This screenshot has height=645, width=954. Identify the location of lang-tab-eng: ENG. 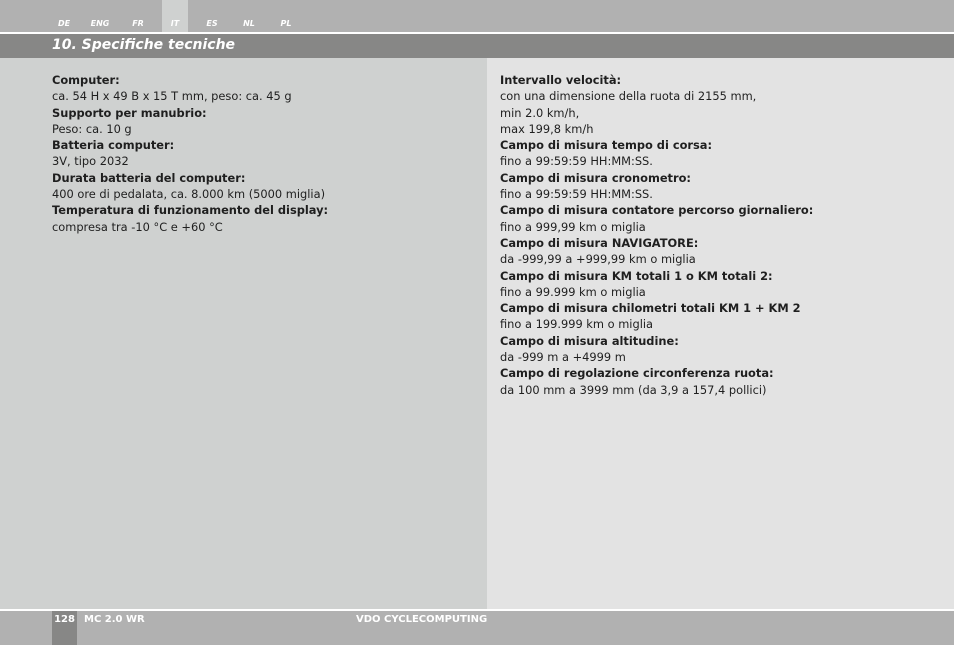
(100, 16).